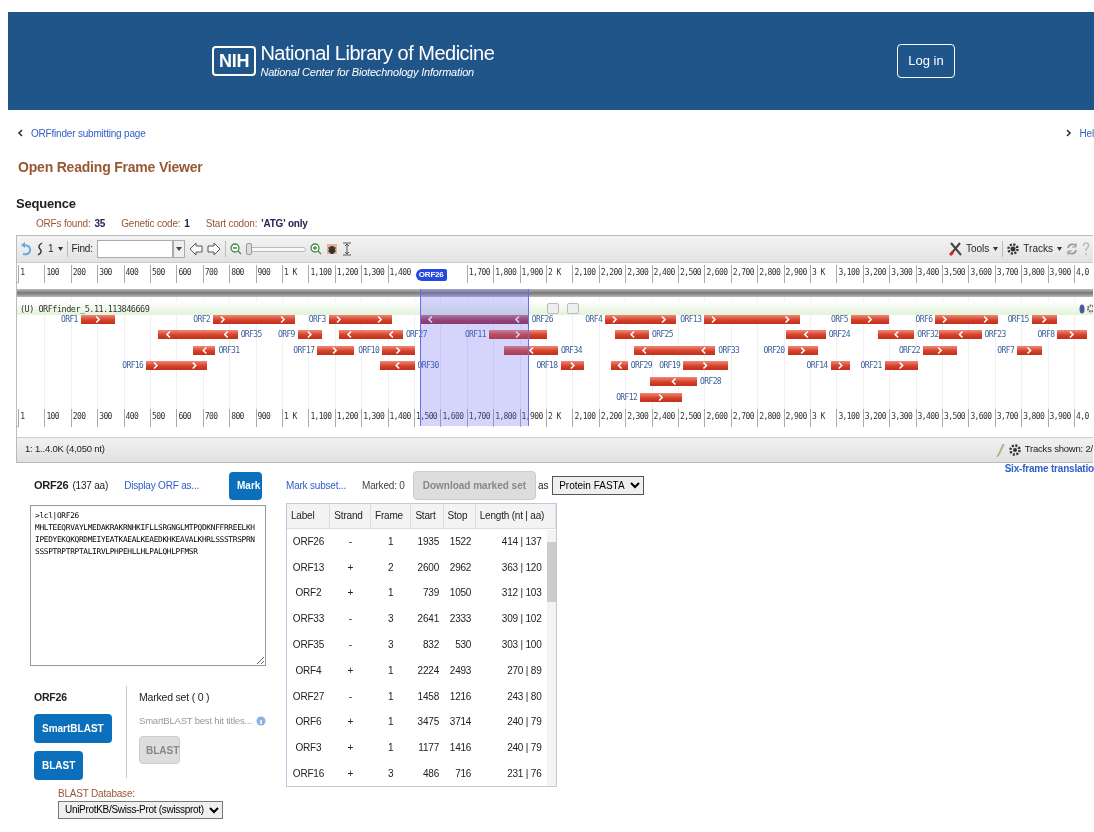 This screenshot has height=832, width=1094. What do you see at coordinates (995, 335) in the screenshot?
I see `orf-label: ORF23` at bounding box center [995, 335].